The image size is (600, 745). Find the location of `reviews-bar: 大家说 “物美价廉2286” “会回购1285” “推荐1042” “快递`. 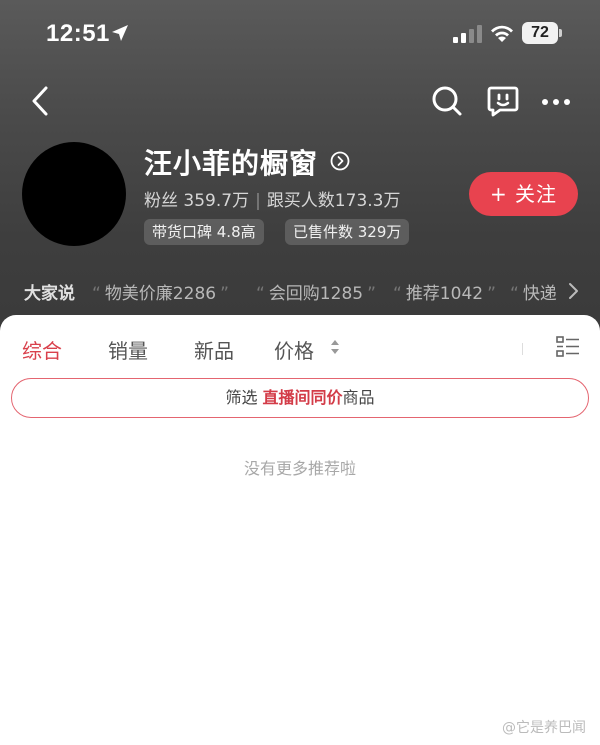

reviews-bar: 大家说 “物美价廉2286” “会回购1285” “推荐1042” “快递 is located at coordinates (300, 291).